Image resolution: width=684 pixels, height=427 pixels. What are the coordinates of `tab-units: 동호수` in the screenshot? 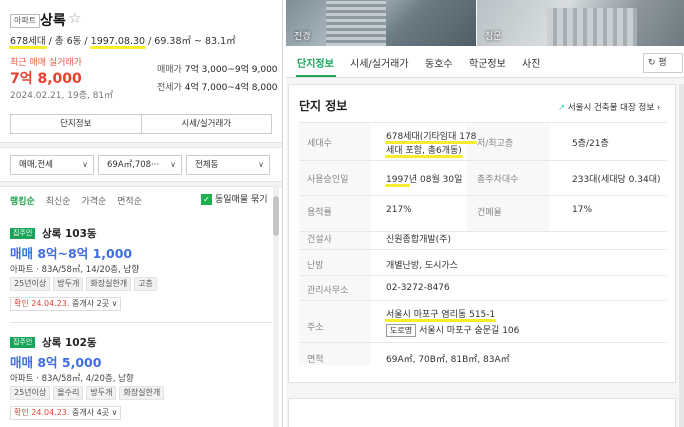 It's located at (439, 62).